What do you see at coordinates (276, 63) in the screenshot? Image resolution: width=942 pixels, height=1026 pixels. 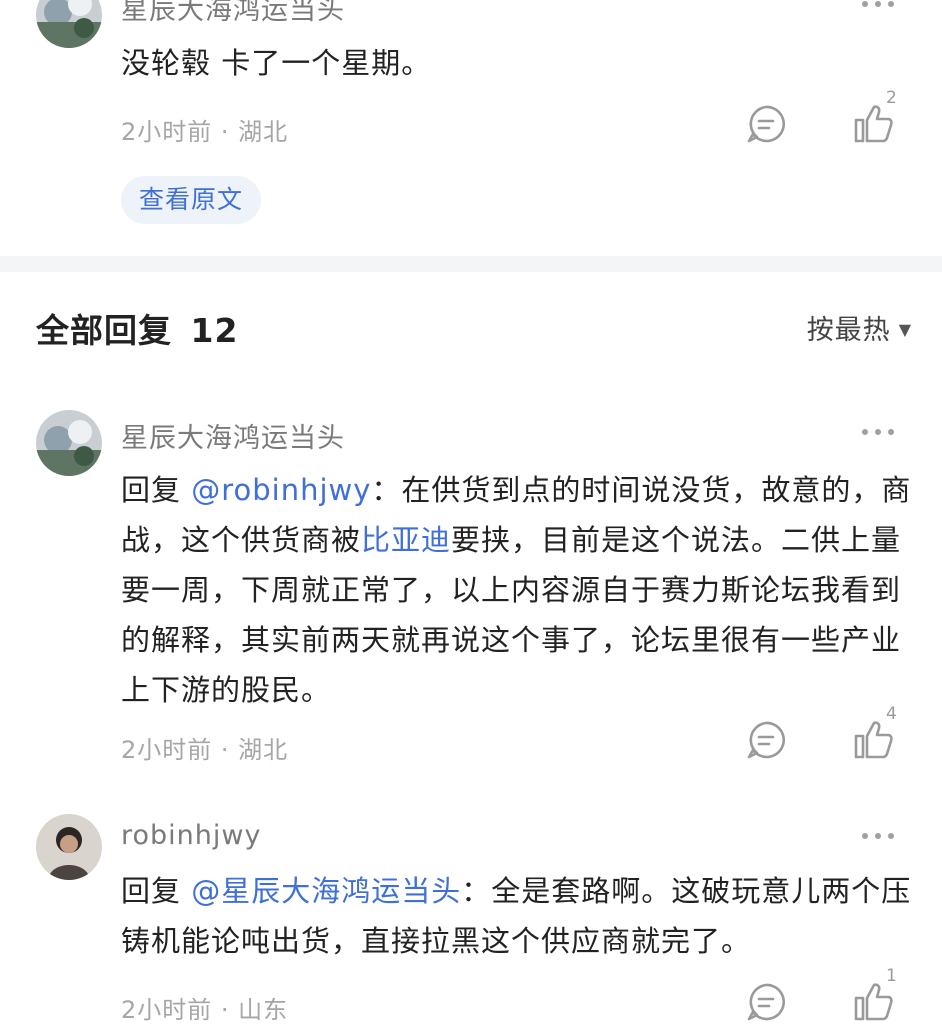 I see `comment-text: 没轮毂 卡了一个星期。` at bounding box center [276, 63].